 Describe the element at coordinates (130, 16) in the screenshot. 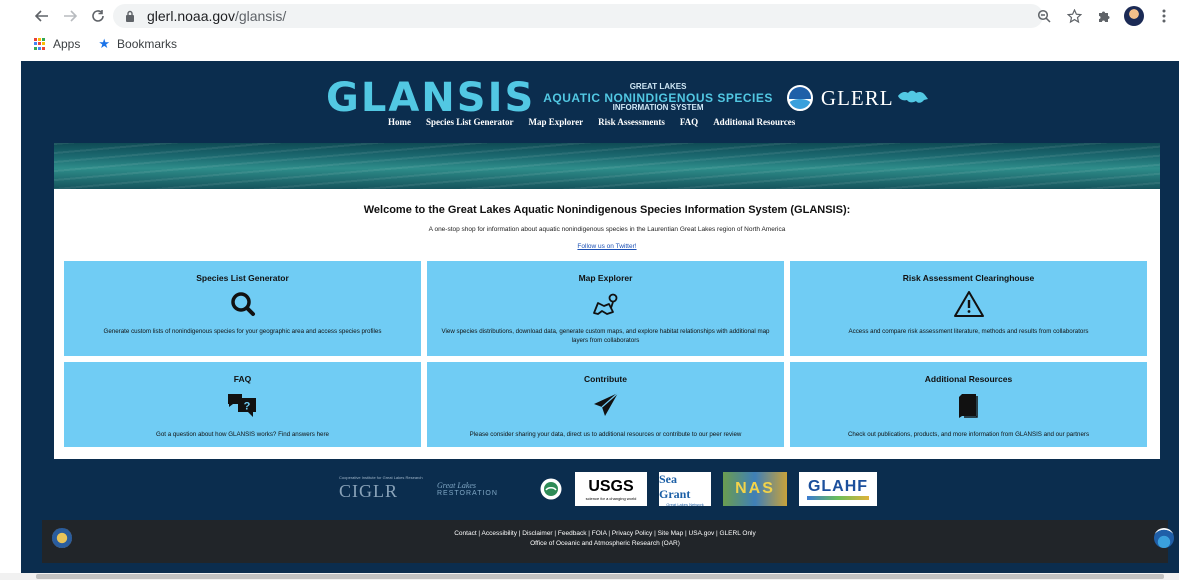

I see `lock-icon` at that location.